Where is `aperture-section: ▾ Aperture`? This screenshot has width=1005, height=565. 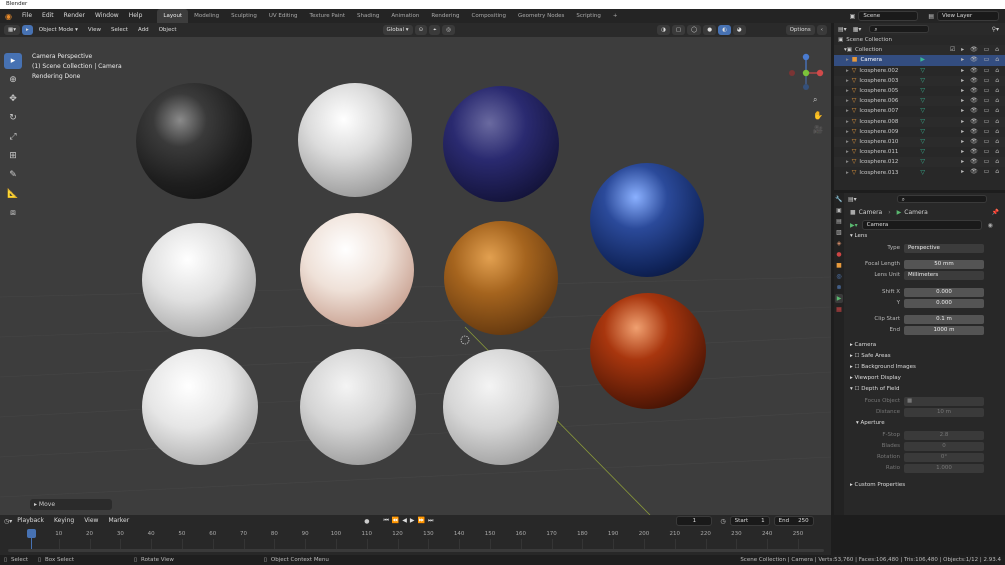
aperture-section: ▾ Aperture is located at coordinates (924, 423).